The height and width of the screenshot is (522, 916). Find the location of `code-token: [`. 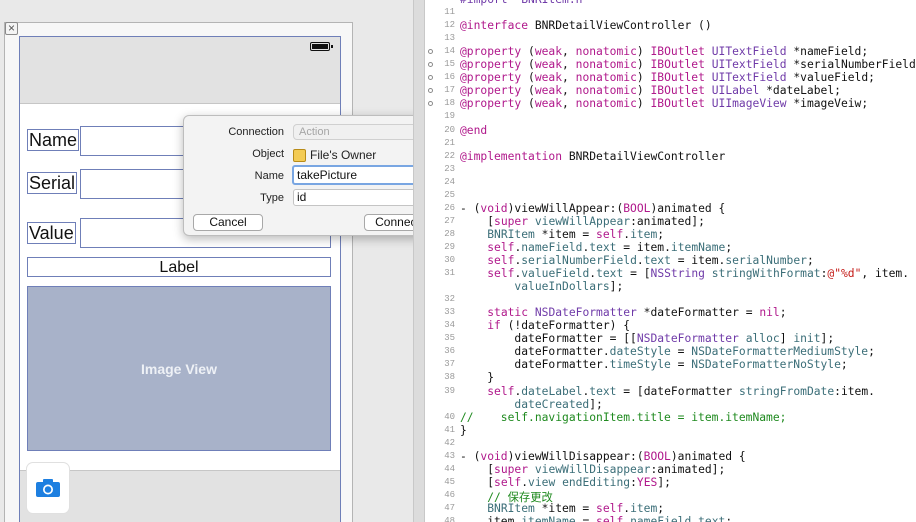

code-token: [ is located at coordinates (477, 482).